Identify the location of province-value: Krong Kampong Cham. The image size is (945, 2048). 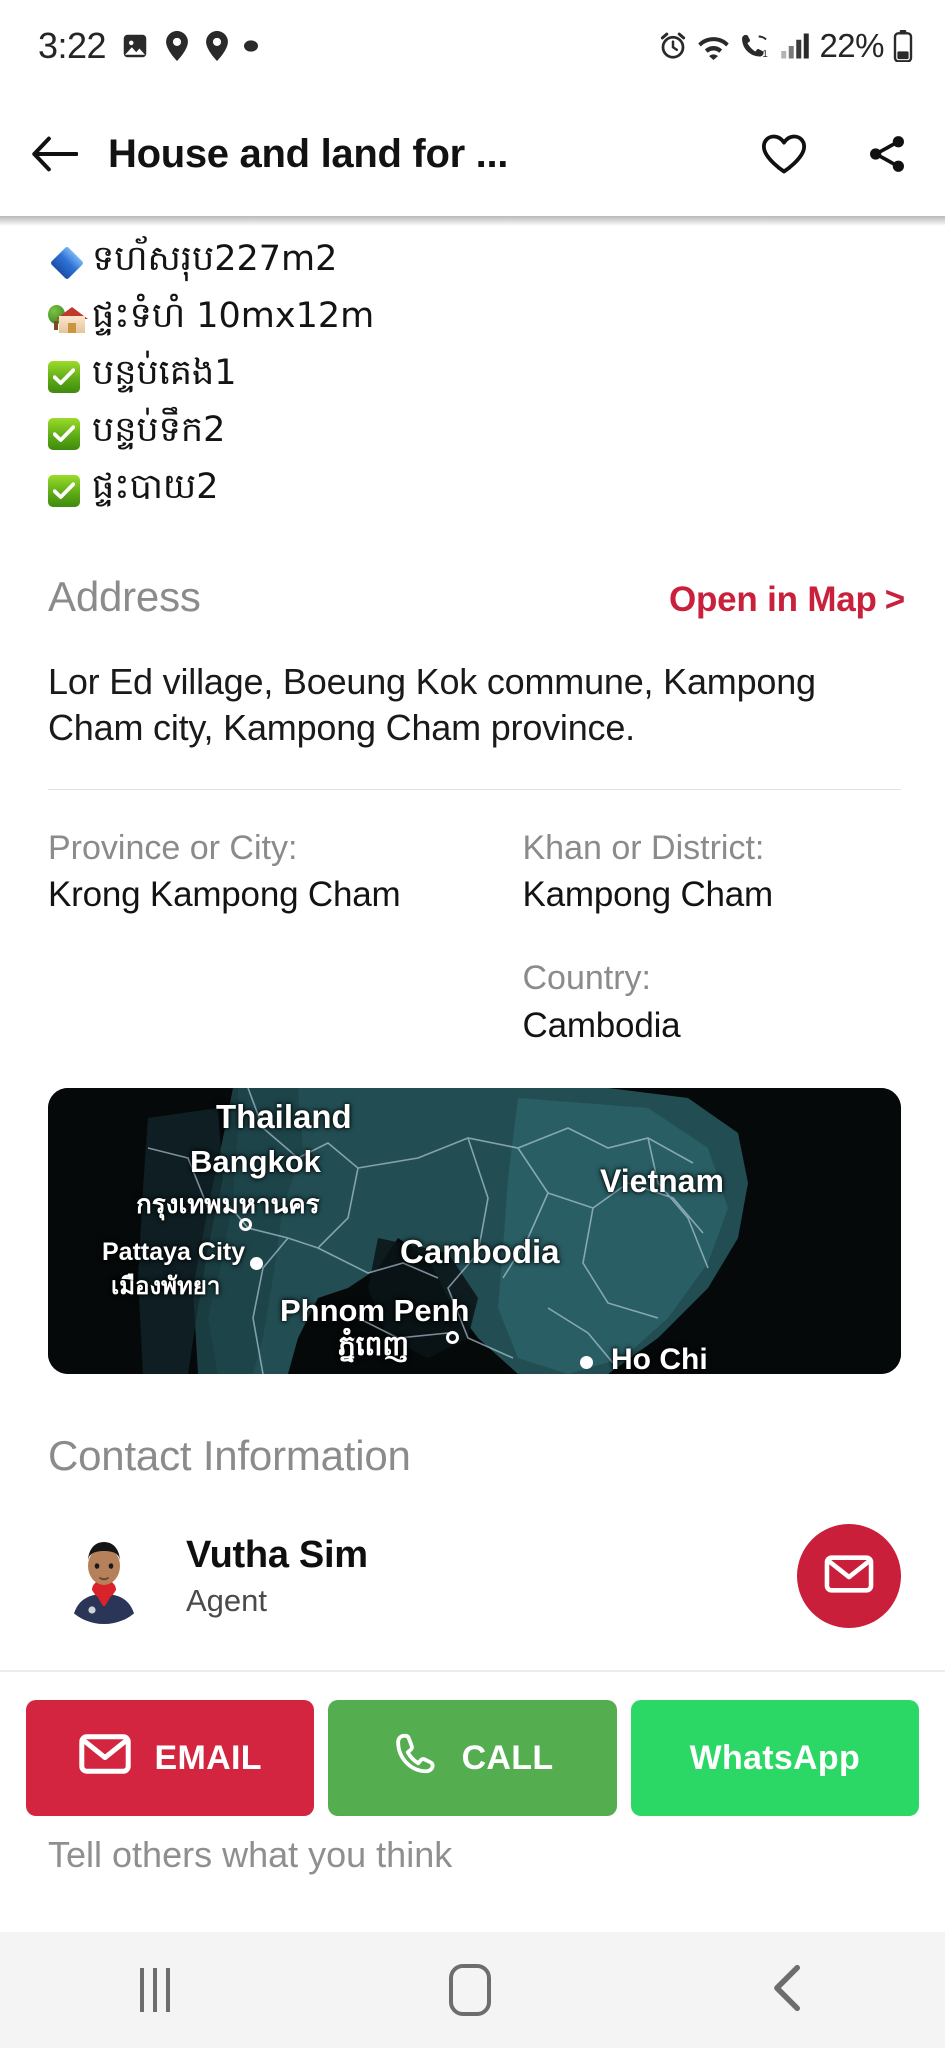
(224, 895).